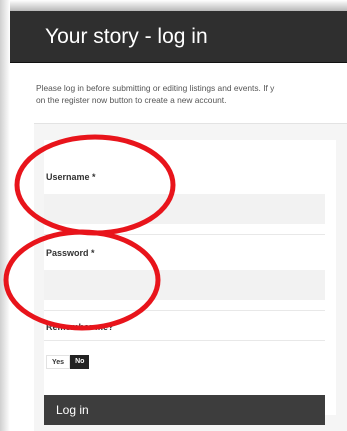 The width and height of the screenshot is (347, 431). I want to click on remember-me-label: Remember me?, so click(80, 327).